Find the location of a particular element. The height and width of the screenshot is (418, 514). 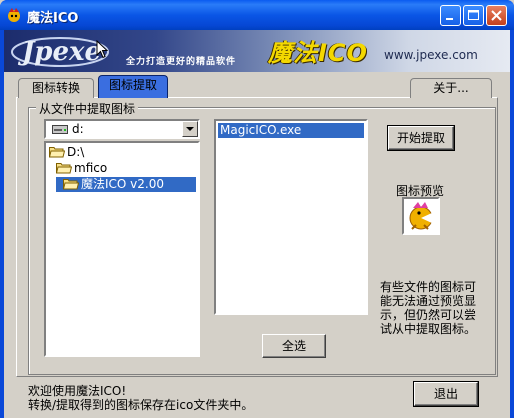

select-all-button: 全选 is located at coordinates (294, 346).